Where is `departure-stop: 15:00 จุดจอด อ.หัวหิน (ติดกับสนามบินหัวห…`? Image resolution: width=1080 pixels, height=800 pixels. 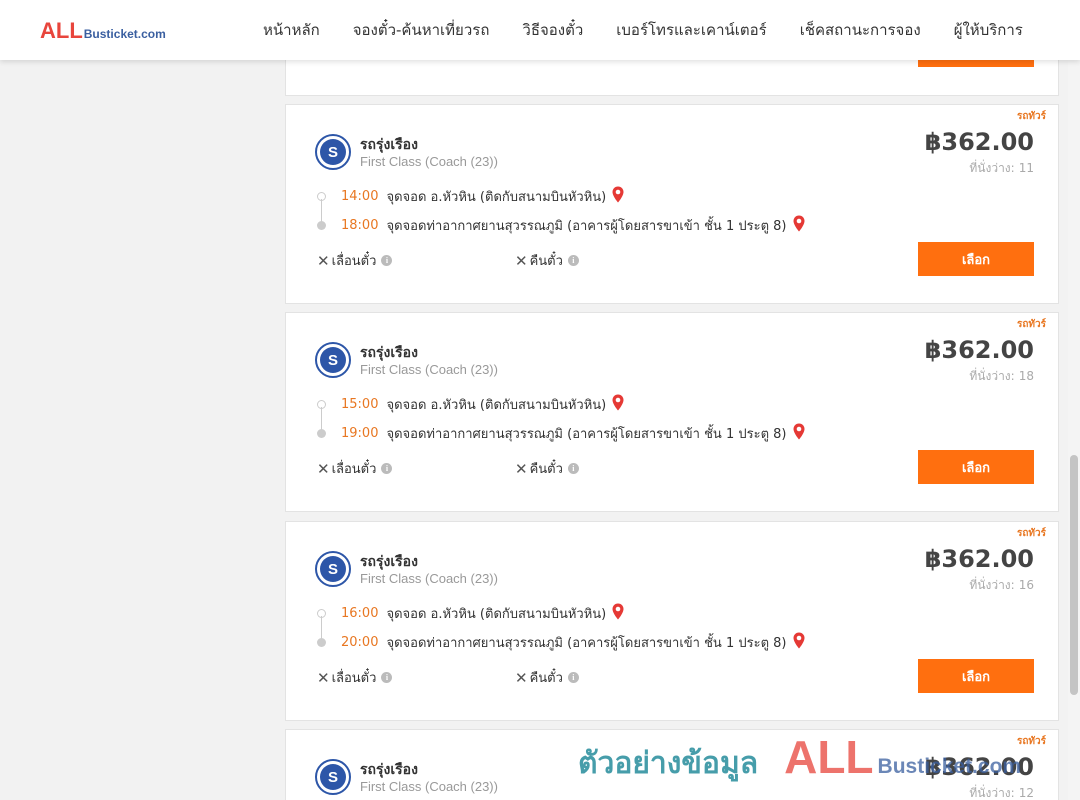
departure-stop: 15:00 จุดจอด อ.หัวหิน (ติดกับสนามบินหัวห… is located at coordinates (482, 404).